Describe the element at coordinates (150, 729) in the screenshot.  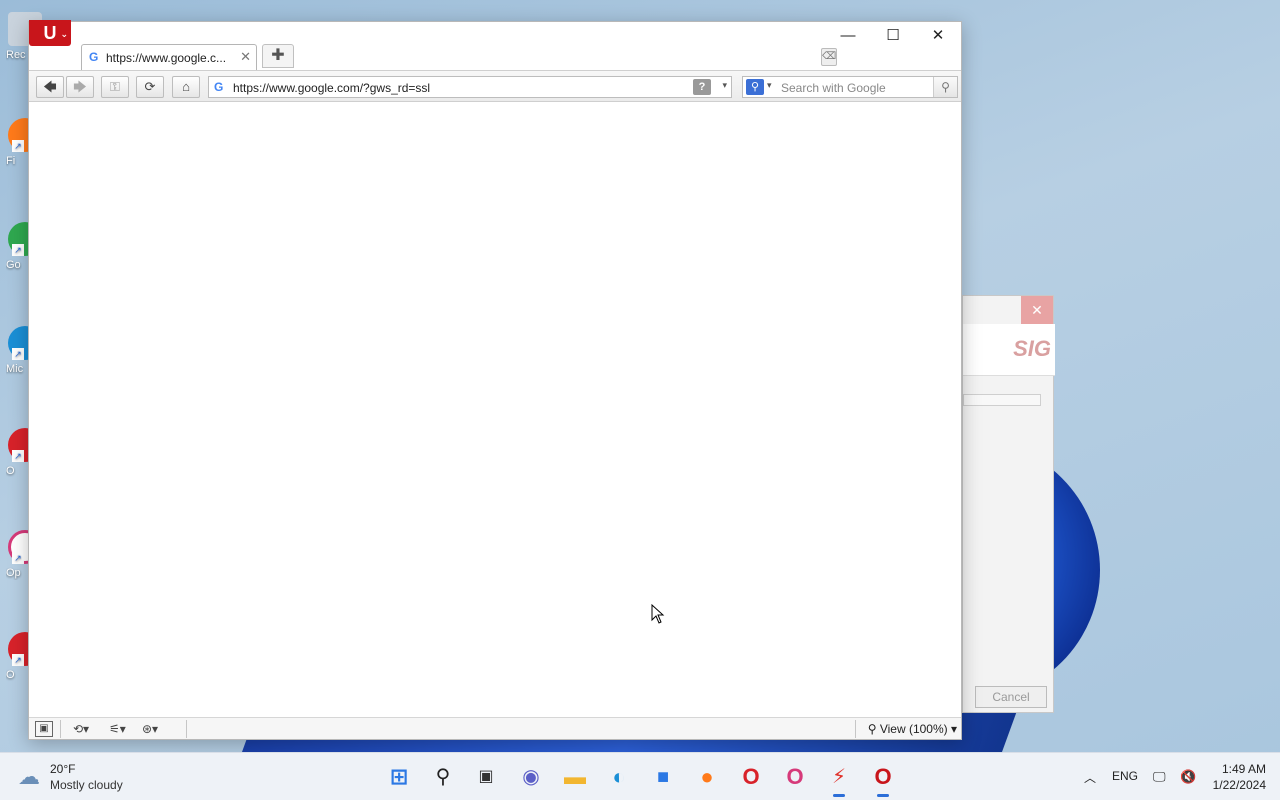
I see `turbo-button: ⊛▾` at that location.